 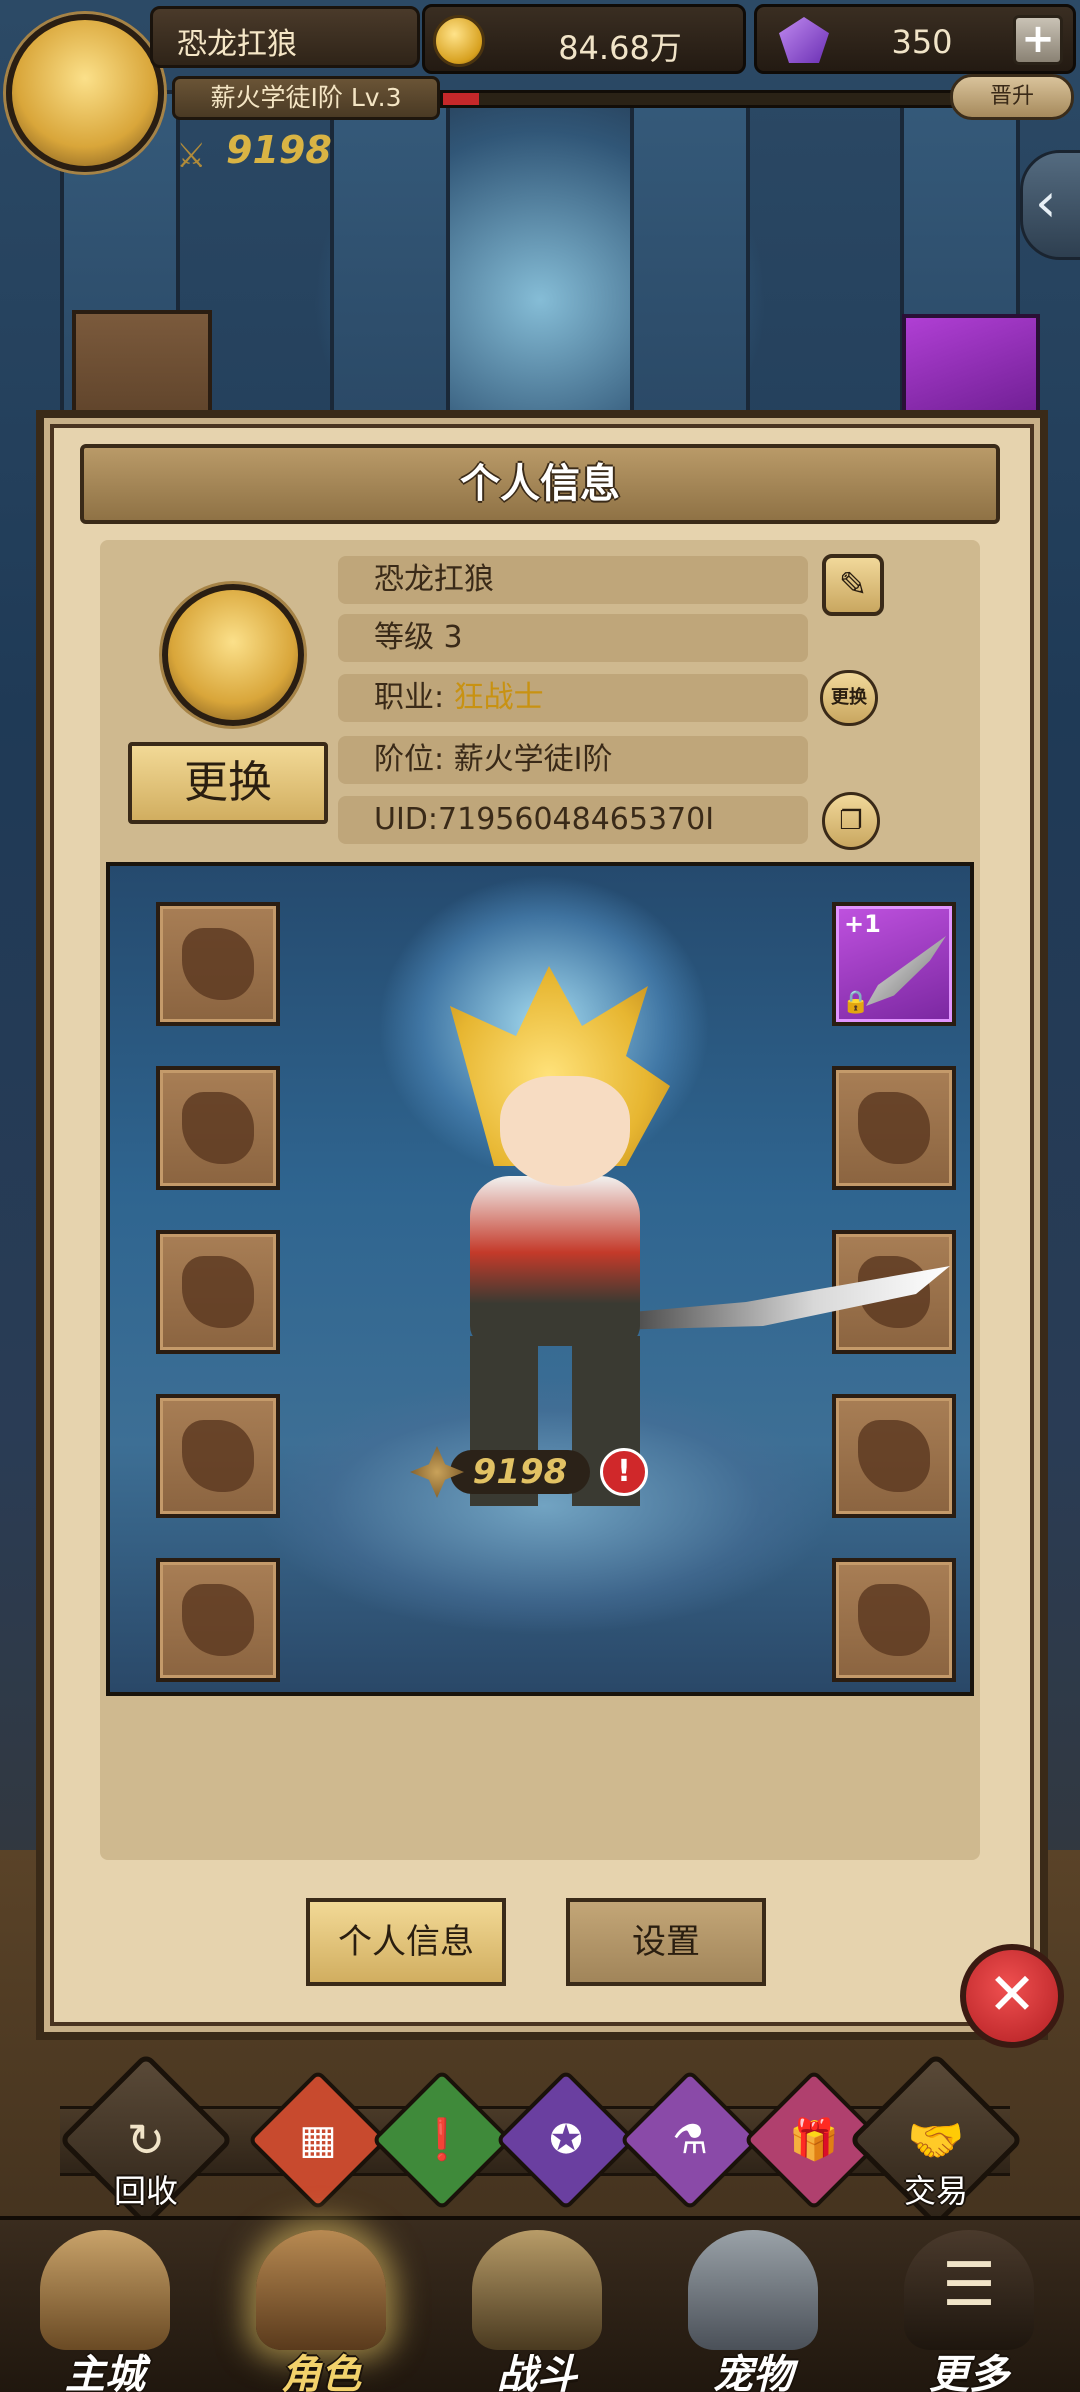 What do you see at coordinates (862, 924) in the screenshot?
I see `weapon-plus-tag: +1` at bounding box center [862, 924].